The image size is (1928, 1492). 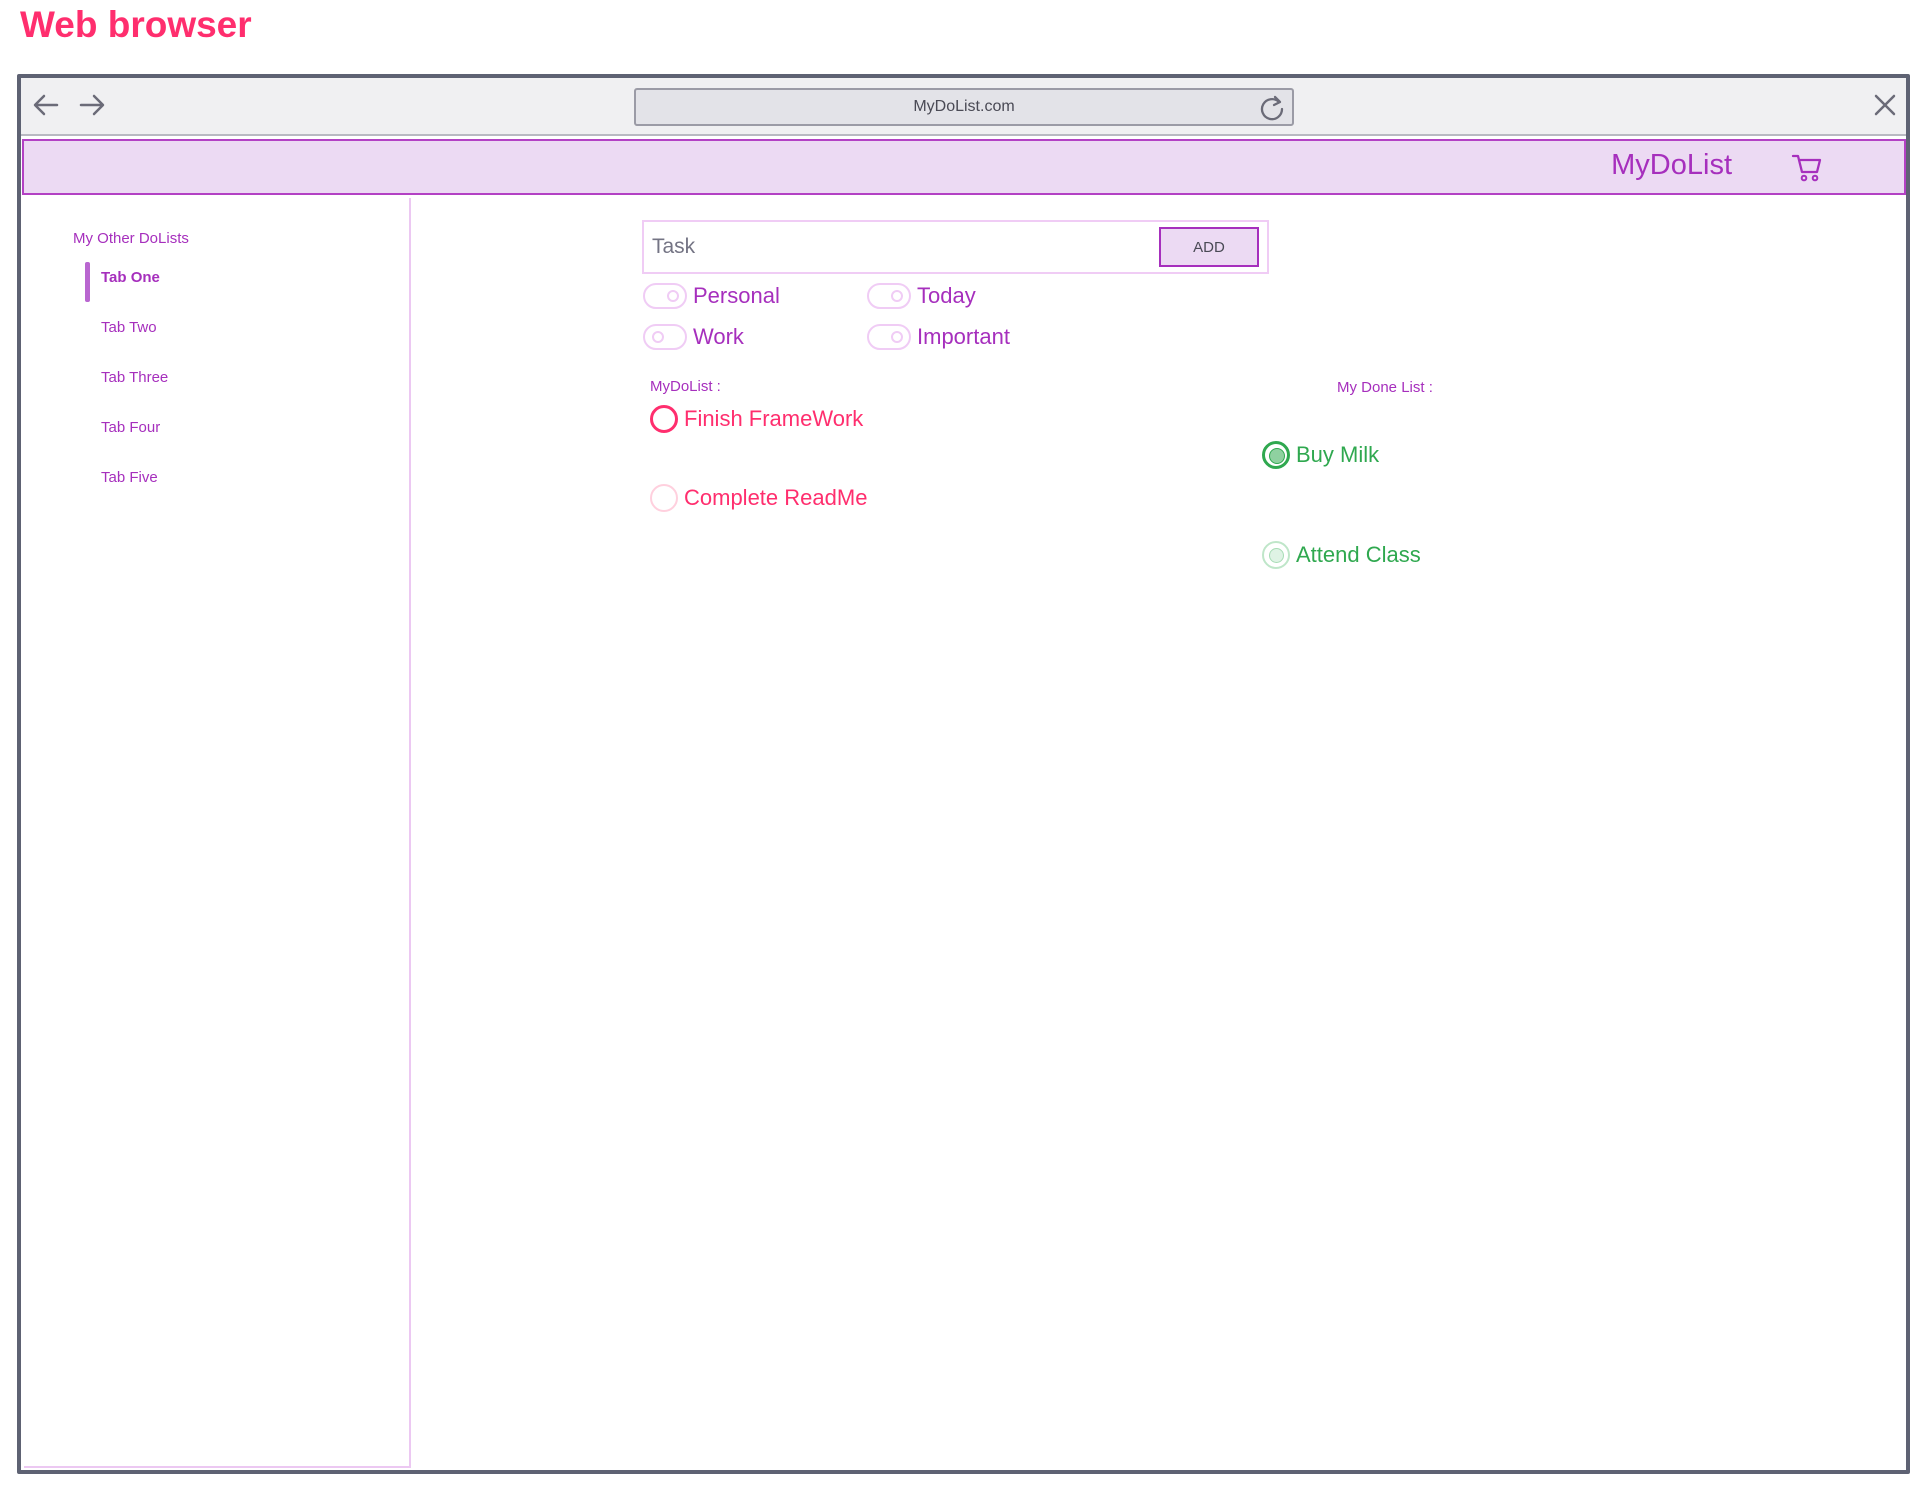 I want to click on done-list-heading: My Done List :, so click(x=1385, y=387).